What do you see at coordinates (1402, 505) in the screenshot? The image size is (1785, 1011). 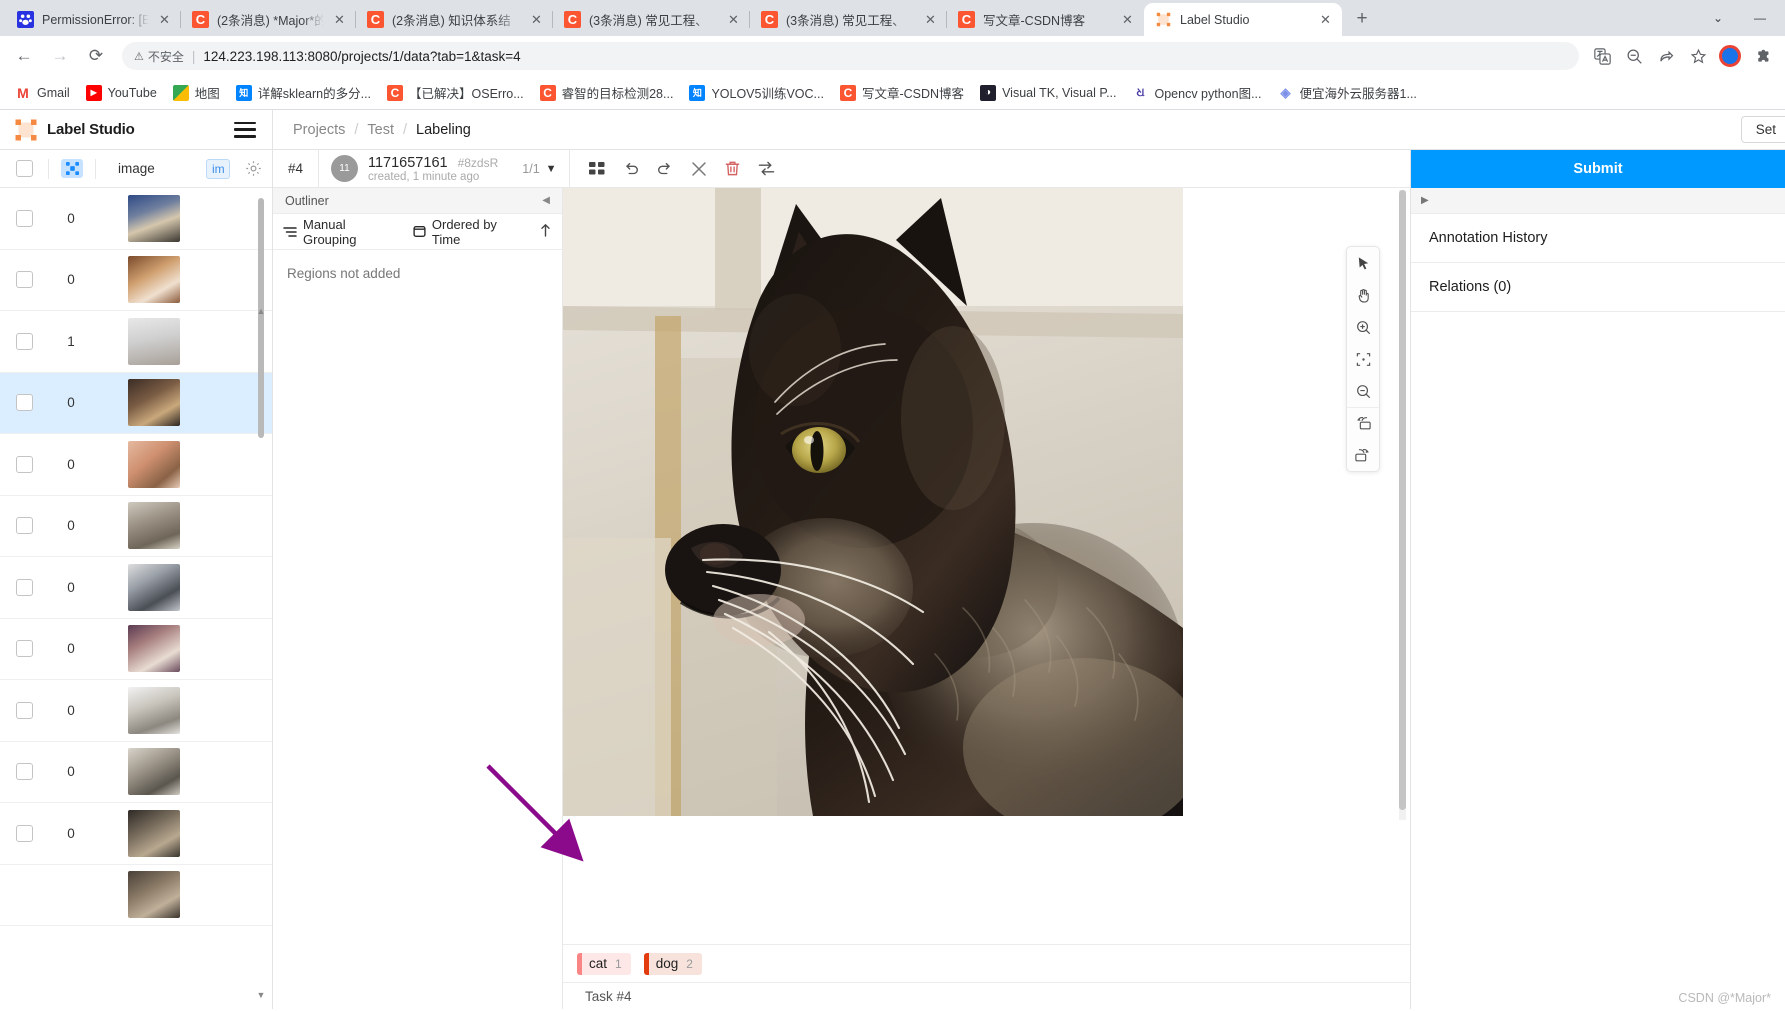 I see `canvas-scrollbar` at bounding box center [1402, 505].